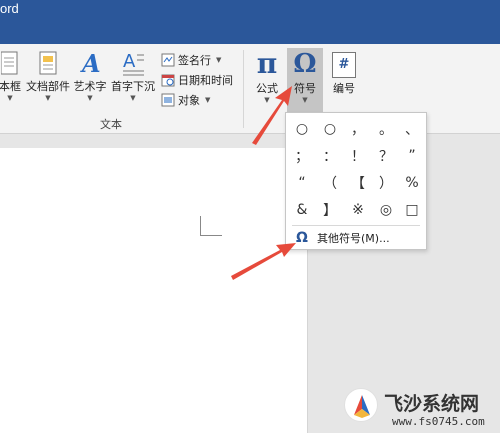  Describe the element at coordinates (438, 421) in the screenshot. I see `watermark-url: www.fs0745.com` at that location.